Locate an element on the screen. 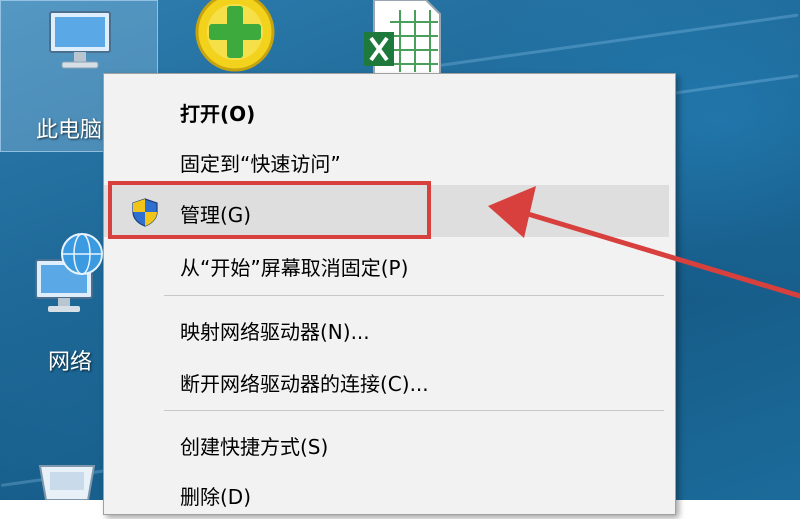 The height and width of the screenshot is (519, 800). recycle-bin-icon is located at coordinates (67, 480).